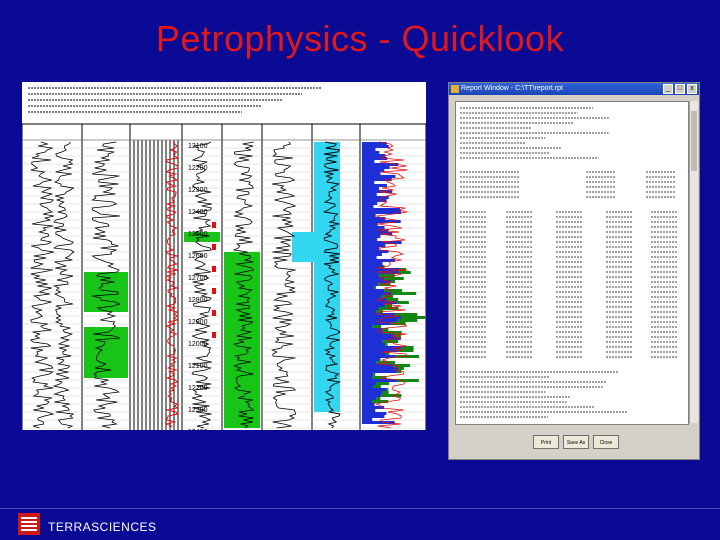 The width and height of the screenshot is (720, 540). I want to click on app-icon, so click(455, 89).